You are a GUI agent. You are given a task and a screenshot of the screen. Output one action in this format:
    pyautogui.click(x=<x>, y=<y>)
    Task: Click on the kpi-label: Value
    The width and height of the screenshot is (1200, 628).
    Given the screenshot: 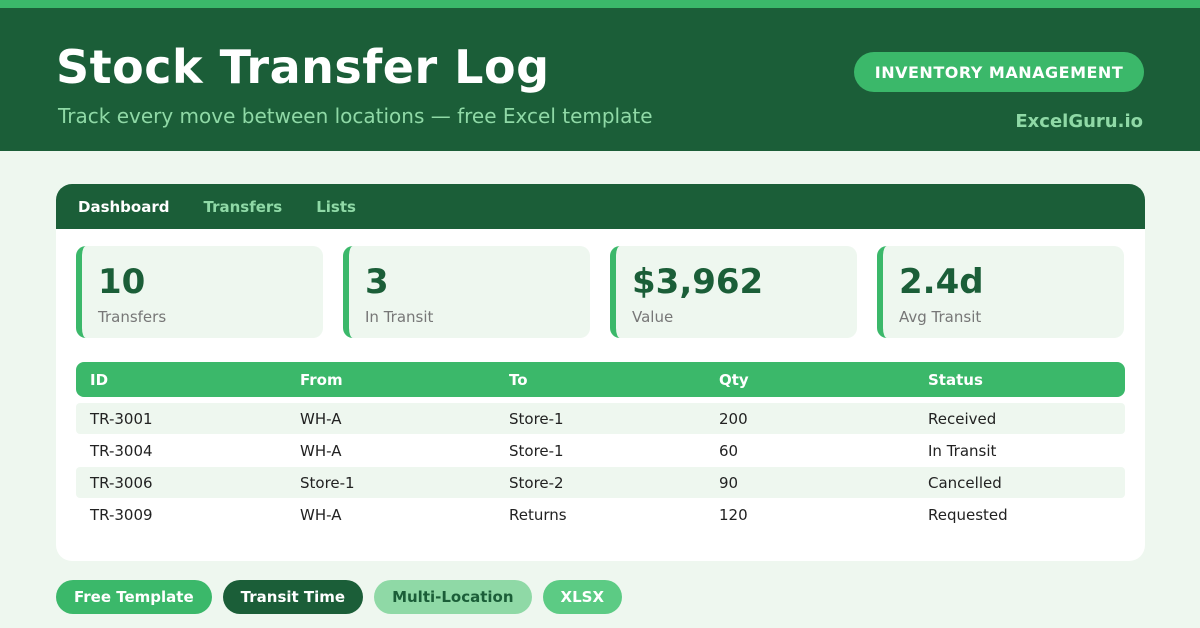 What is the action you would take?
    pyautogui.click(x=653, y=317)
    